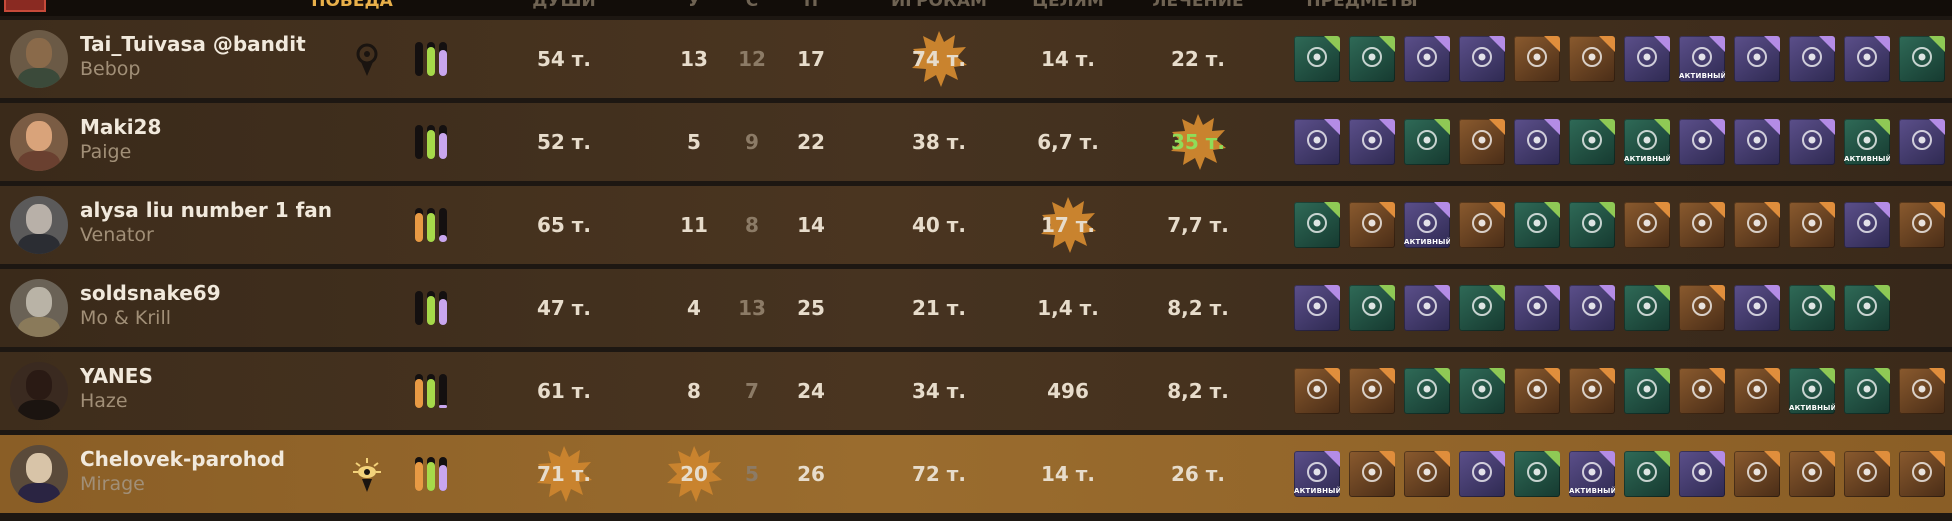 The height and width of the screenshot is (521, 1952). Describe the element at coordinates (976, 391) in the screenshot. I see `player-row: YANES Haze 61 т. 8 7 24 34 т. 496 8,2 т. АКТИВНЫЙ` at that location.